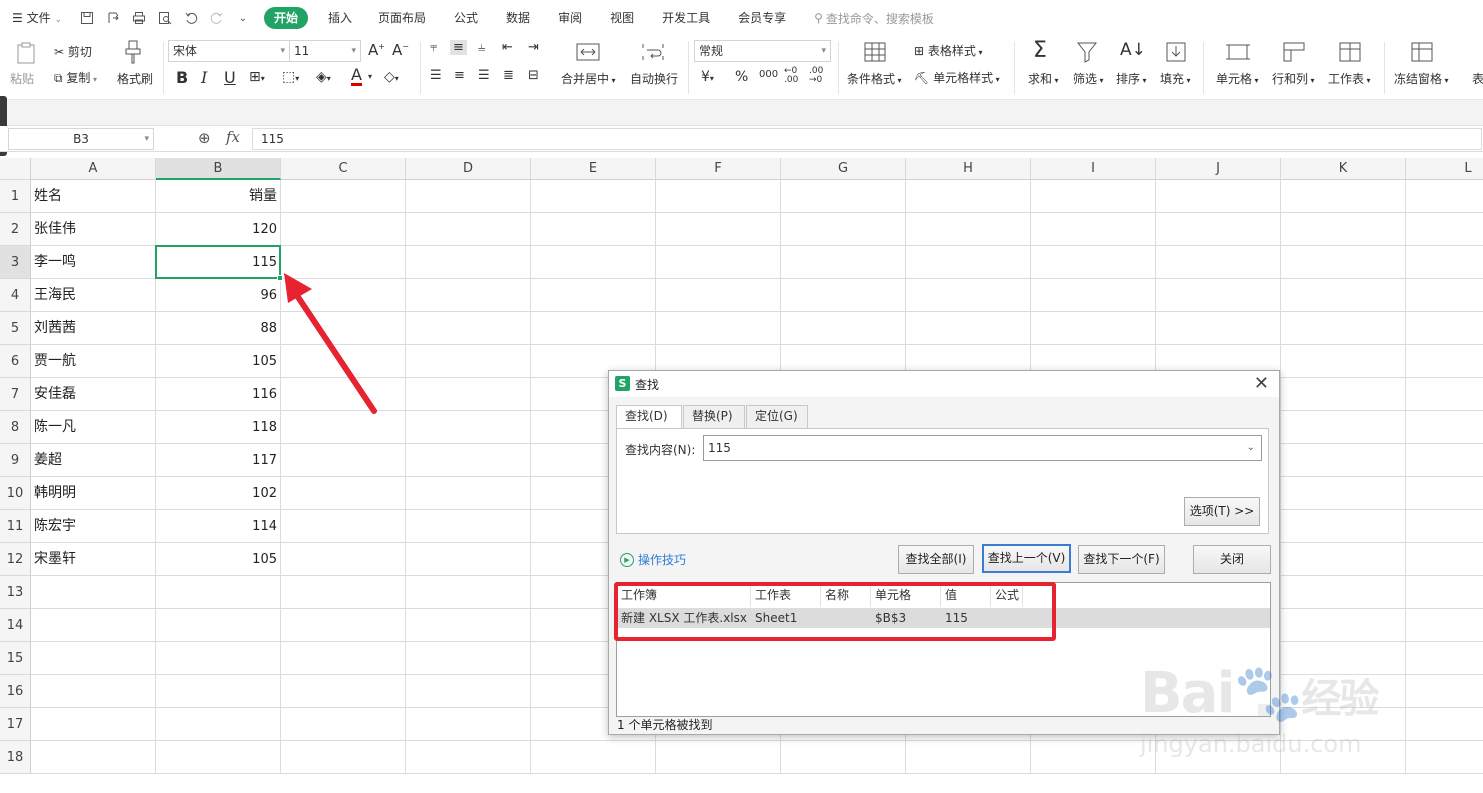 This screenshot has width=1483, height=793. What do you see at coordinates (217, 18) in the screenshot?
I see `redo-icon` at bounding box center [217, 18].